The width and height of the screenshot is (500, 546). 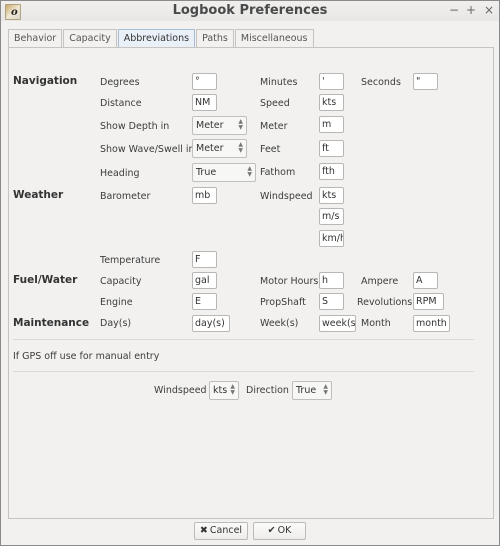 I want to click on window-title: Logbook Preferences, so click(x=250, y=10).